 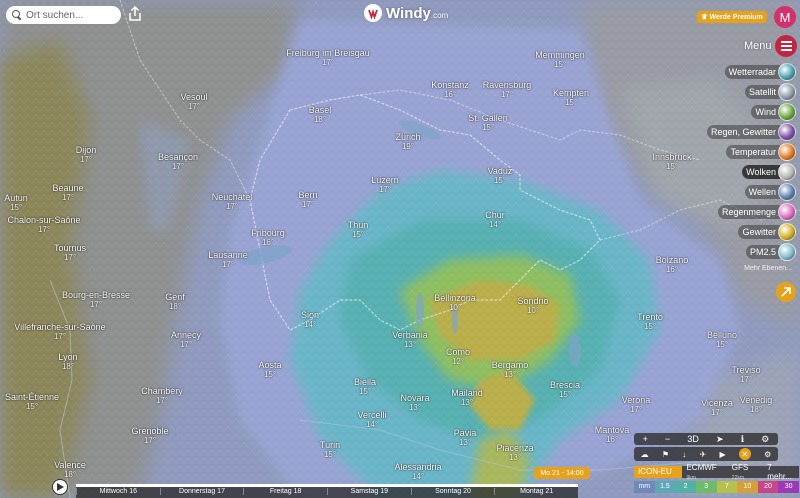 I want to click on city-label: Chalon-sur-Saône 17°, so click(x=43, y=224).